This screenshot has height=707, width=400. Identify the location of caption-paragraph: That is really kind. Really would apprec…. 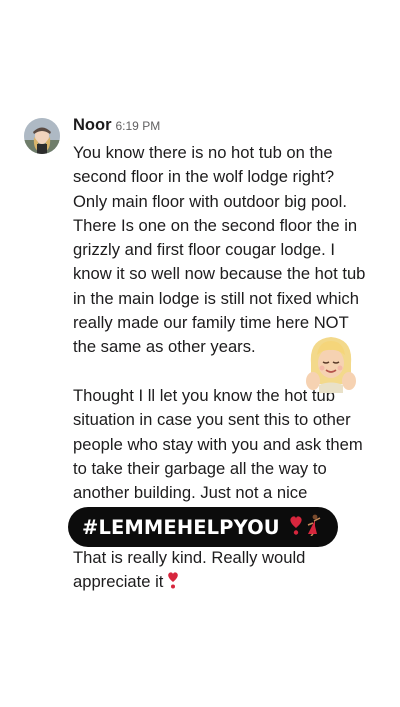
(223, 572).